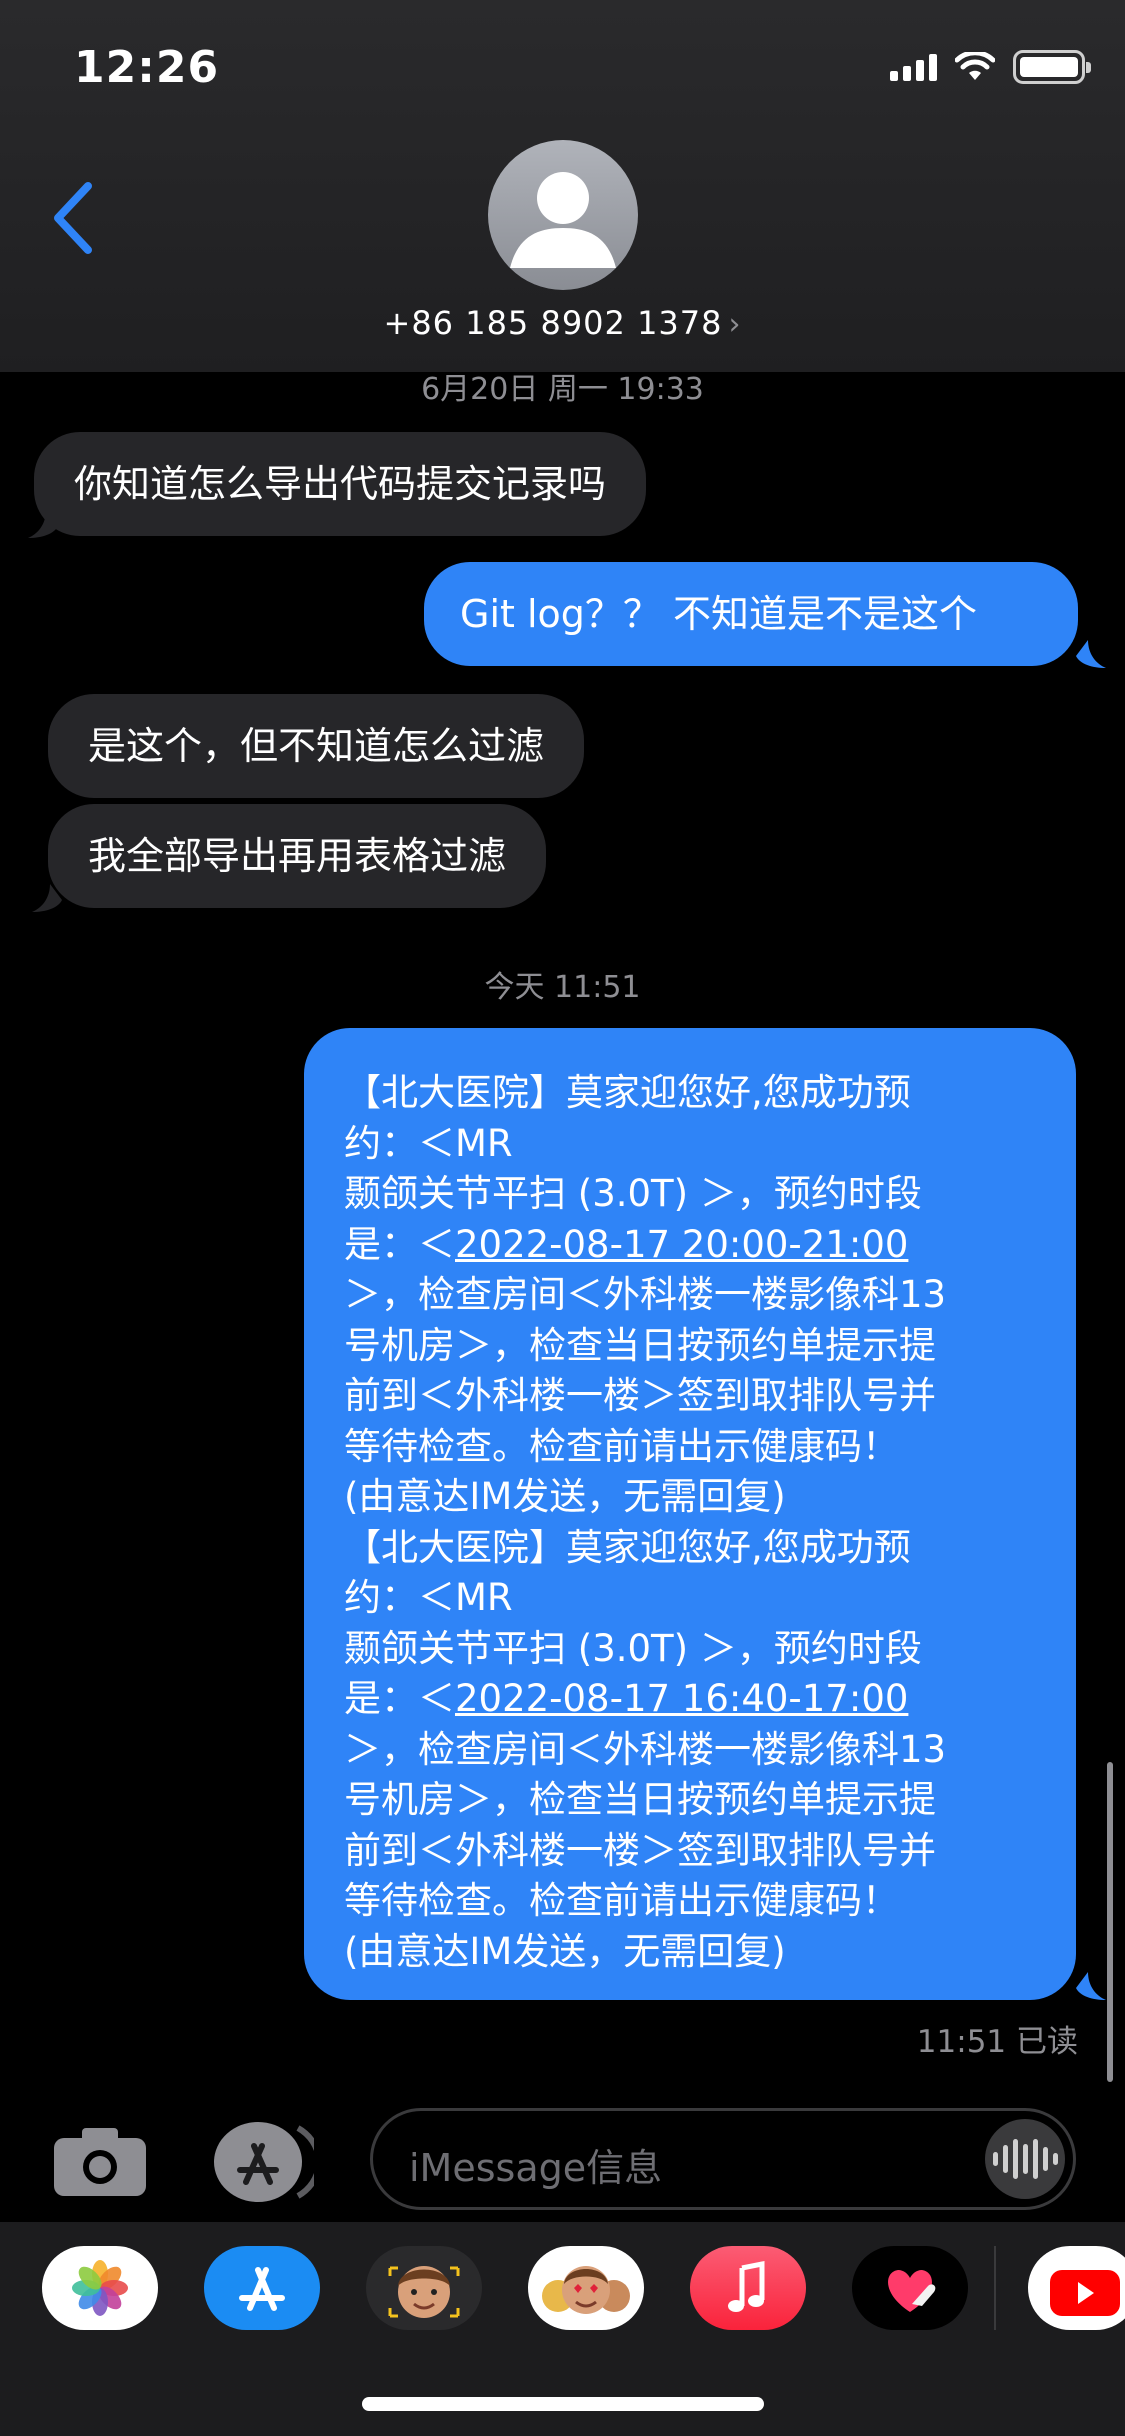 The image size is (1125, 2436). I want to click on date-link: 2022-08-17 20:00-21:00, so click(681, 1244).